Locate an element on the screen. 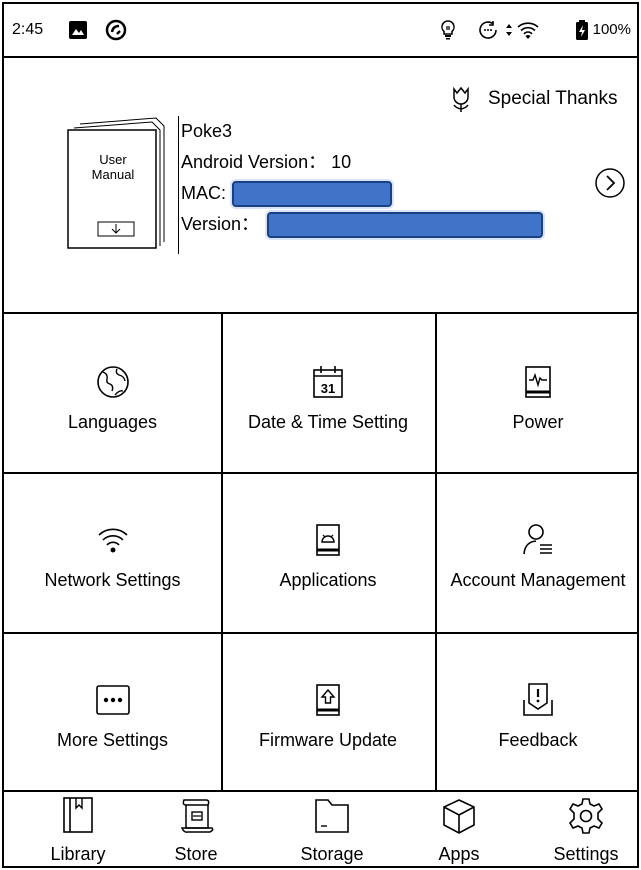  power-tile: Power is located at coordinates (536, 393).